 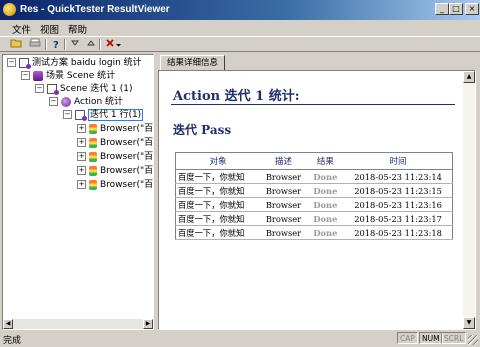 What do you see at coordinates (240, 10) in the screenshot?
I see `title-bar: Res - QuickTester ResultViewer _ □ ×` at bounding box center [240, 10].